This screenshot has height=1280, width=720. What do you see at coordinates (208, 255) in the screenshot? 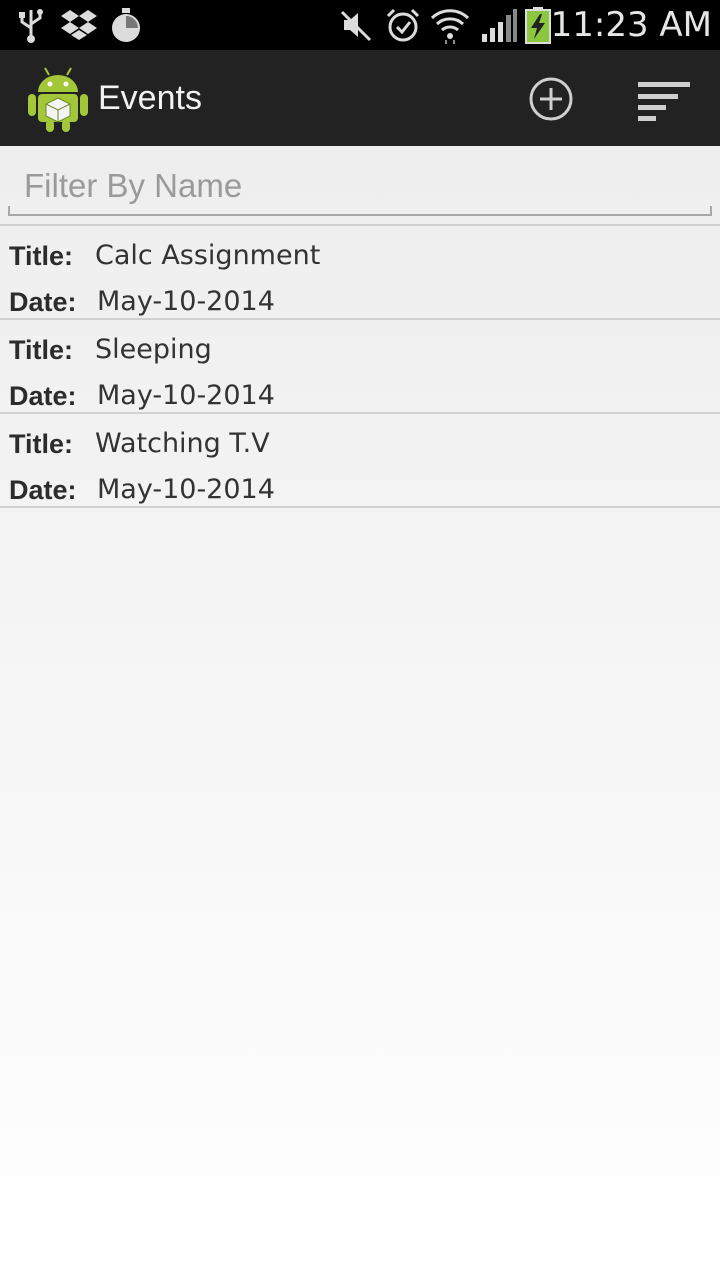
I see `event-title: Calc Assignment` at bounding box center [208, 255].